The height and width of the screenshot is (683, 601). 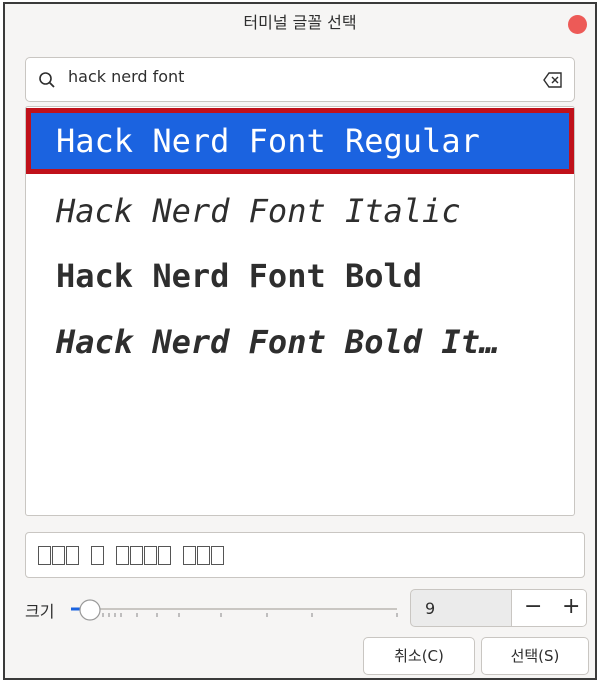 I want to click on font-item-bold: Hack Nerd Font Bold, so click(x=300, y=276).